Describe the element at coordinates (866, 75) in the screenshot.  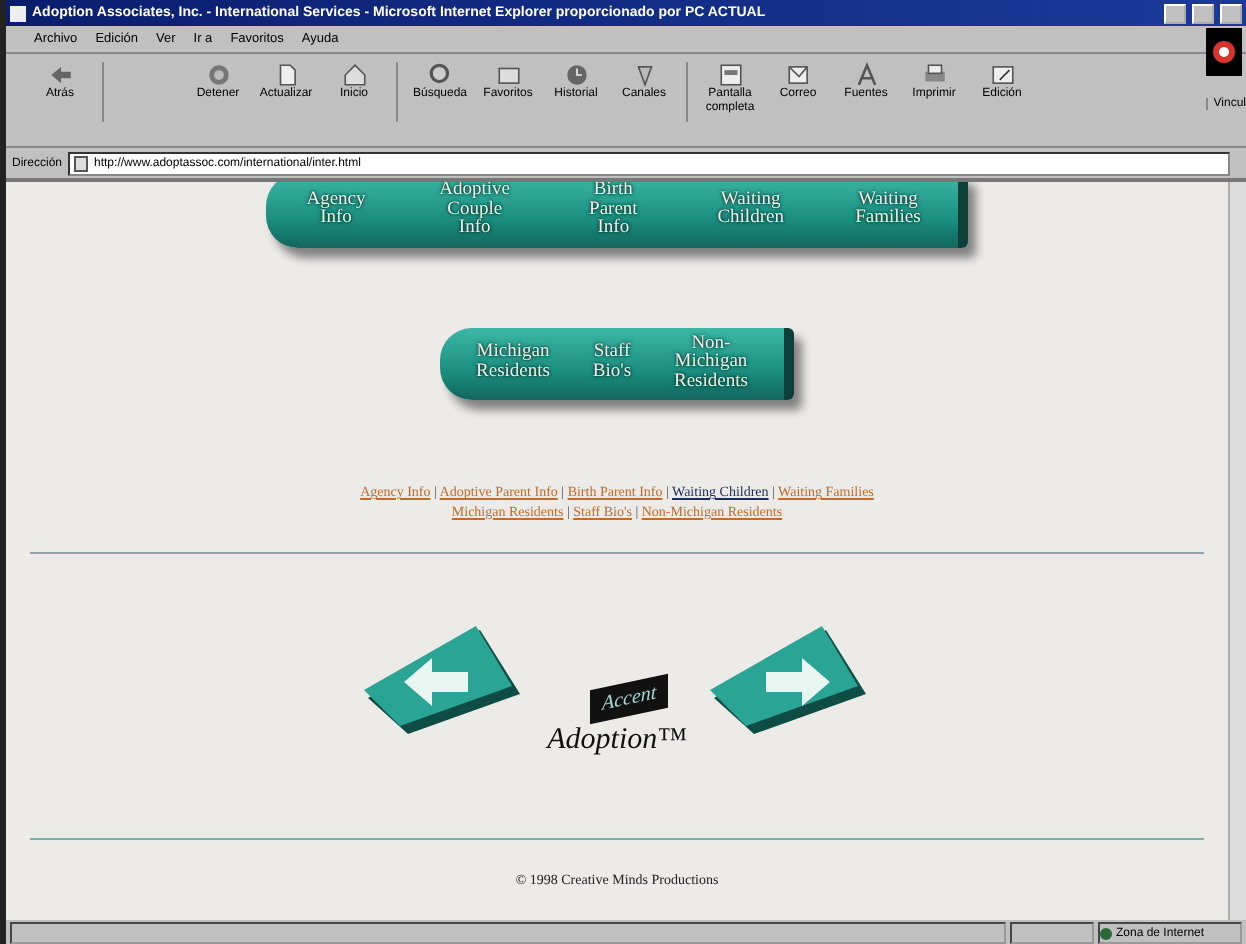
I see `fonts-icon` at that location.